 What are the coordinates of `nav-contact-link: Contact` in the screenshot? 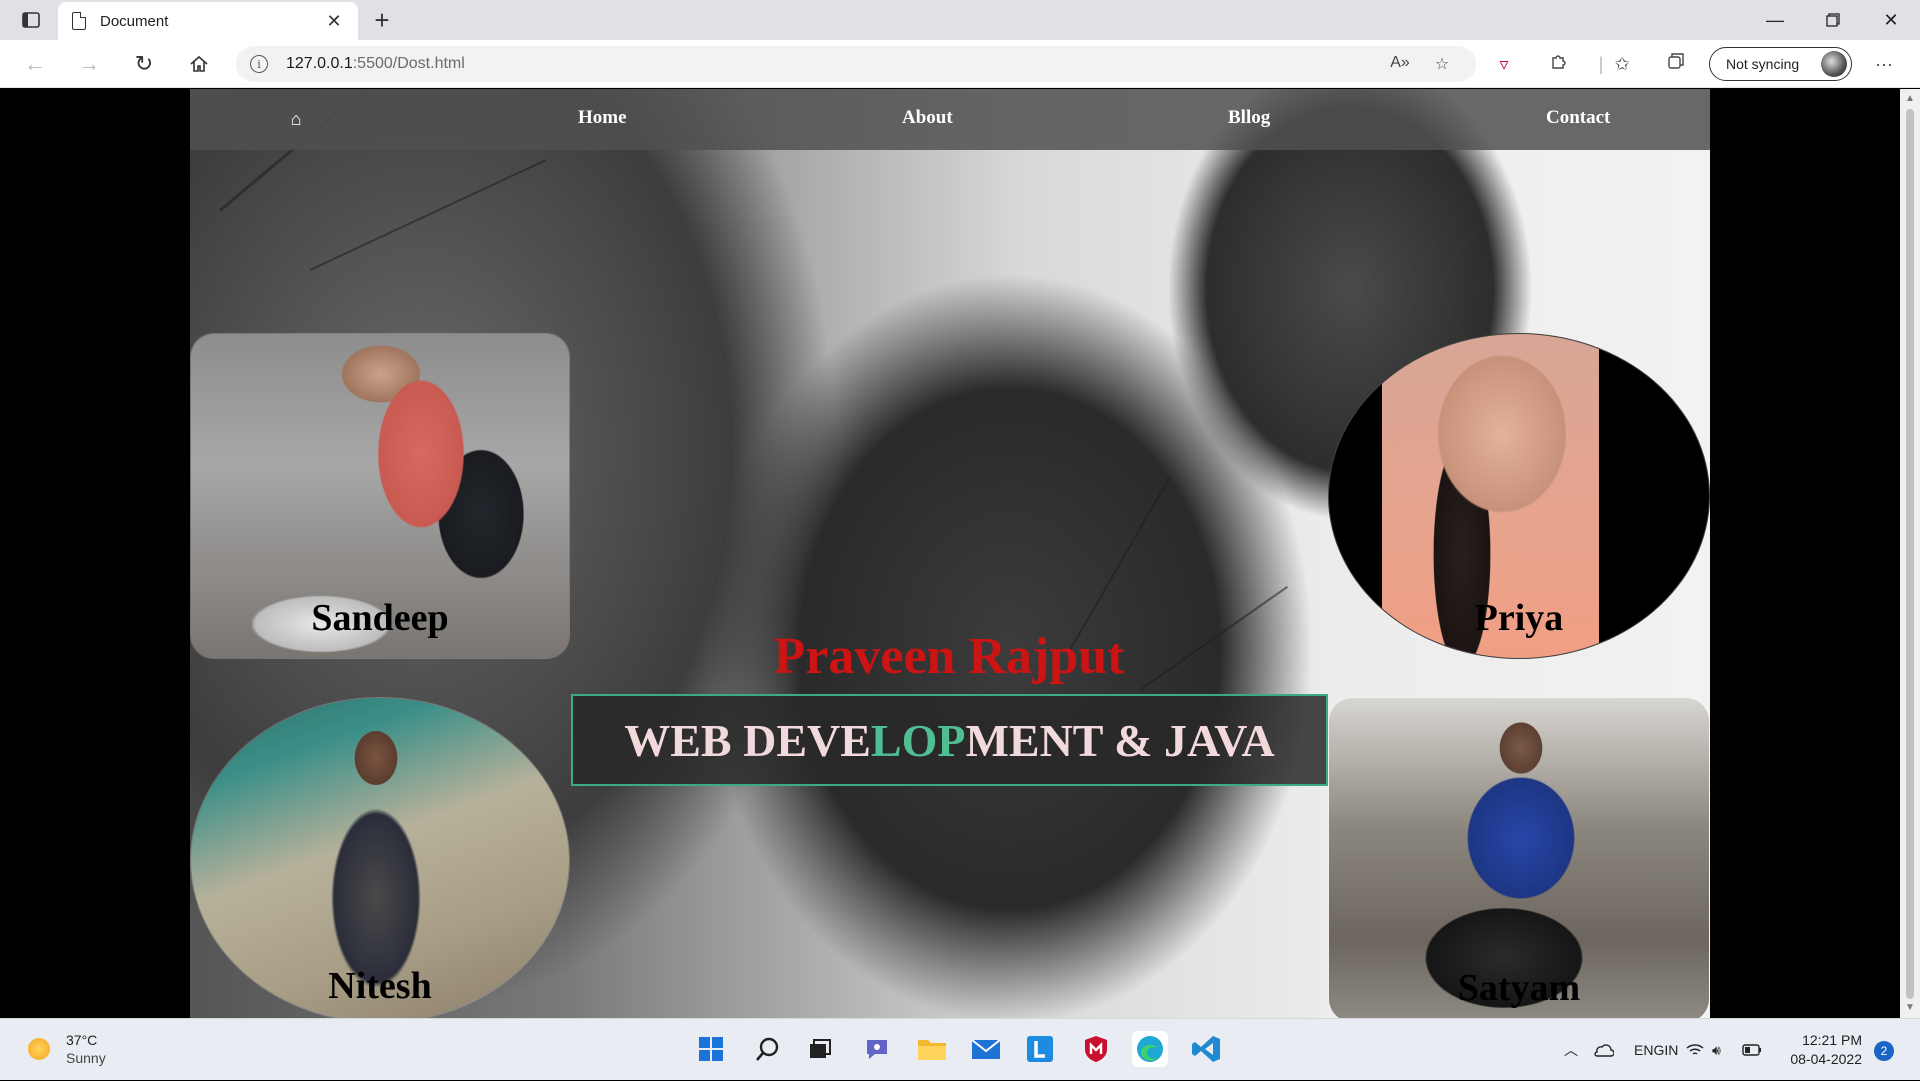 It's located at (1578, 118).